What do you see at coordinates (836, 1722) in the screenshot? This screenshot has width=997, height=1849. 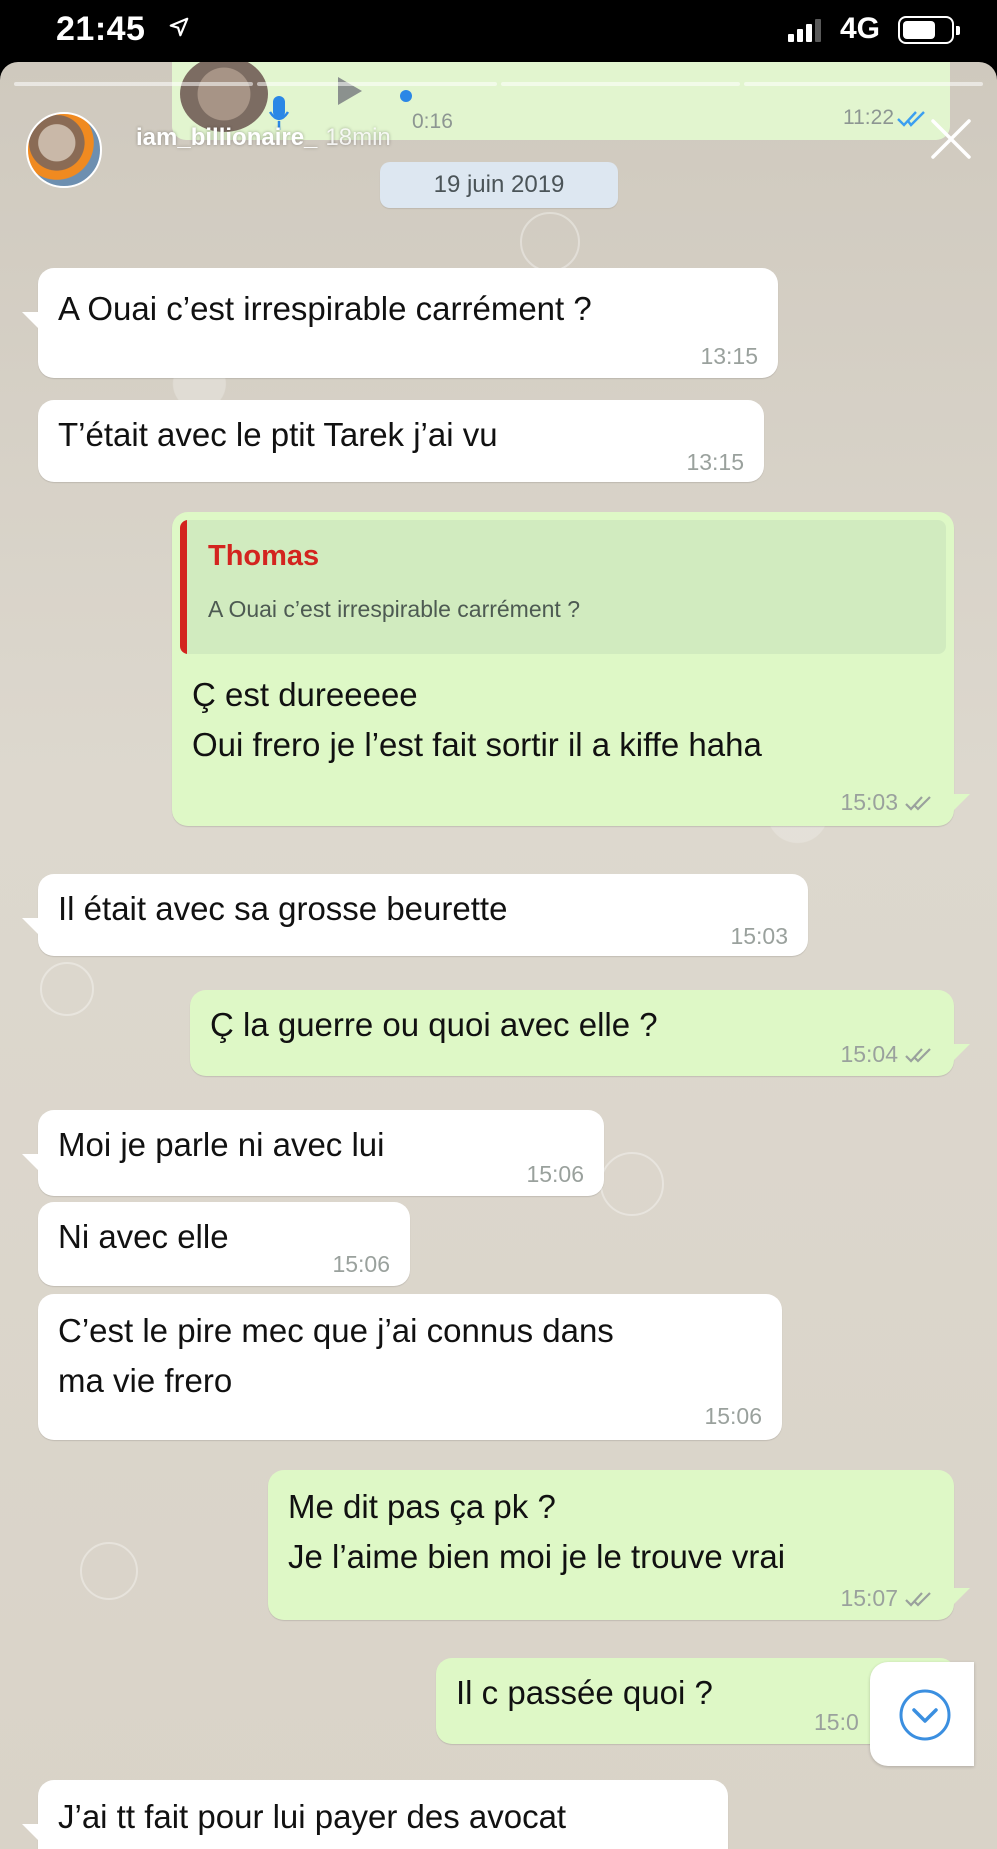 I see `message-time: 15:0` at bounding box center [836, 1722].